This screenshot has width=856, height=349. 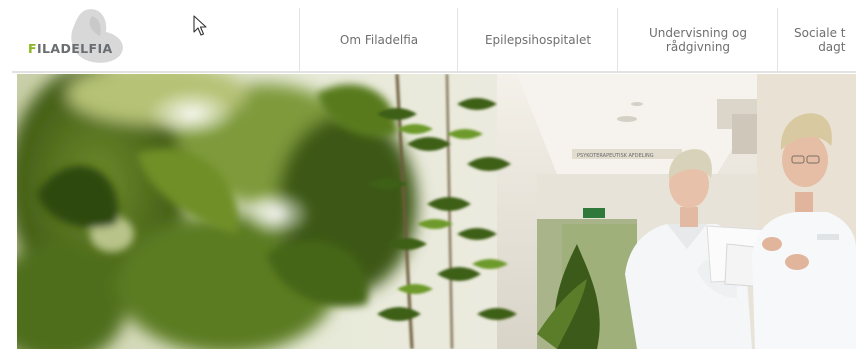 What do you see at coordinates (79, 36) in the screenshot?
I see `filadelfia-logo: FILADELFIA` at bounding box center [79, 36].